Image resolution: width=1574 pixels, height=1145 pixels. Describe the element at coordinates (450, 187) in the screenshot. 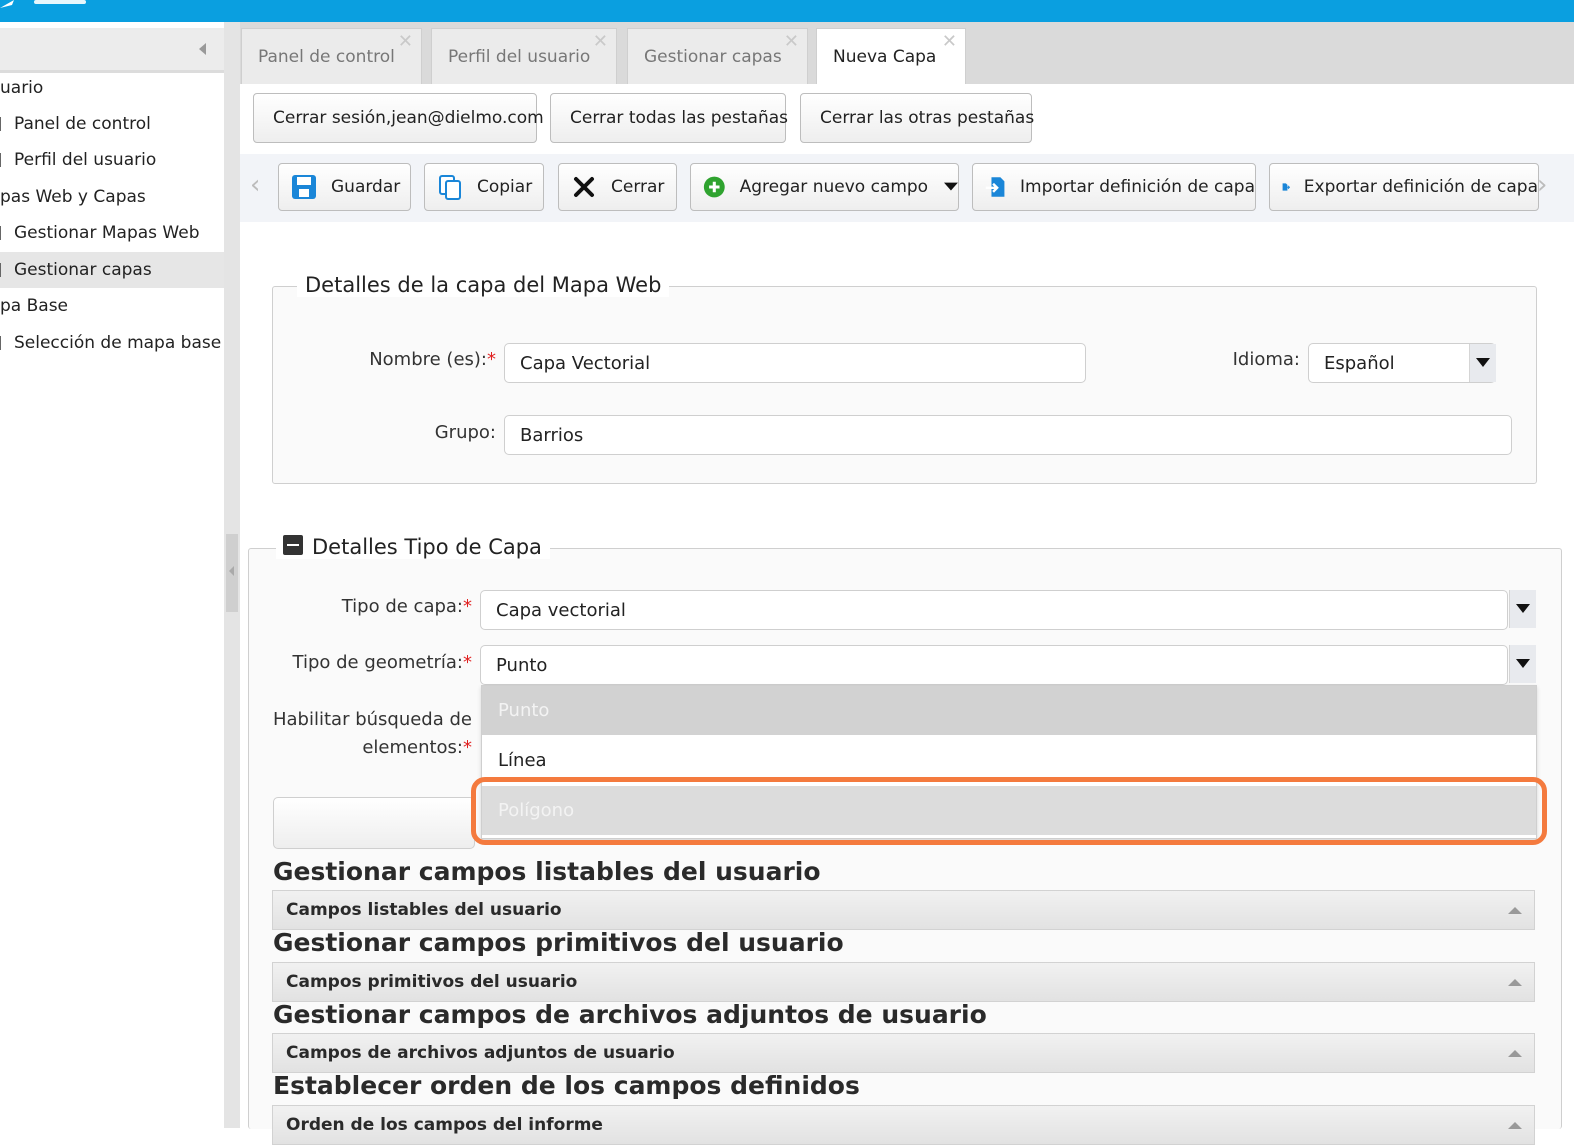

I see `copy-icon` at that location.